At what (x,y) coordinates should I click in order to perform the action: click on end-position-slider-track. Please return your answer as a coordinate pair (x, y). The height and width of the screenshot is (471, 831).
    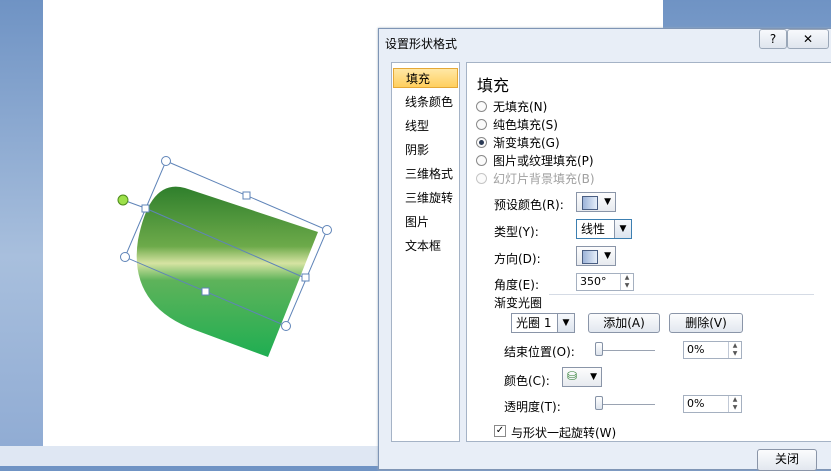
    Looking at the image, I should click on (625, 350).